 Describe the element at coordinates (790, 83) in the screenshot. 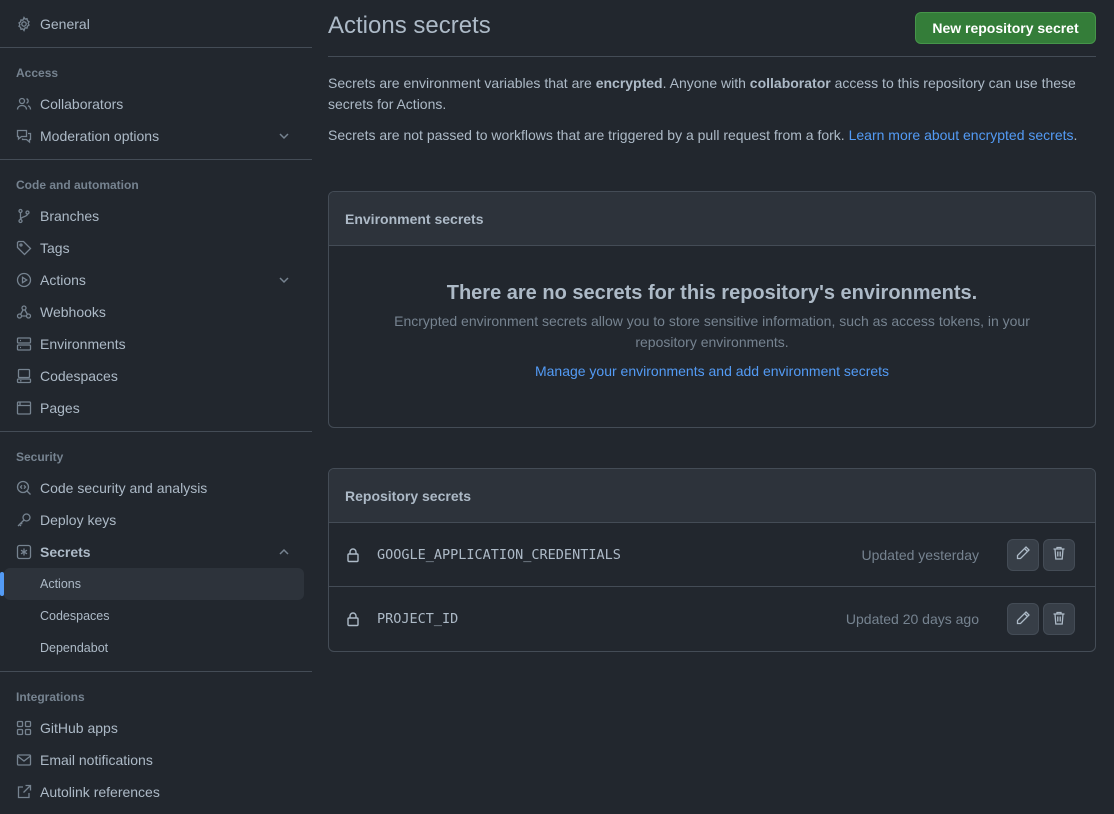

I see `intro-emphasis-collaborator: collaborator` at that location.